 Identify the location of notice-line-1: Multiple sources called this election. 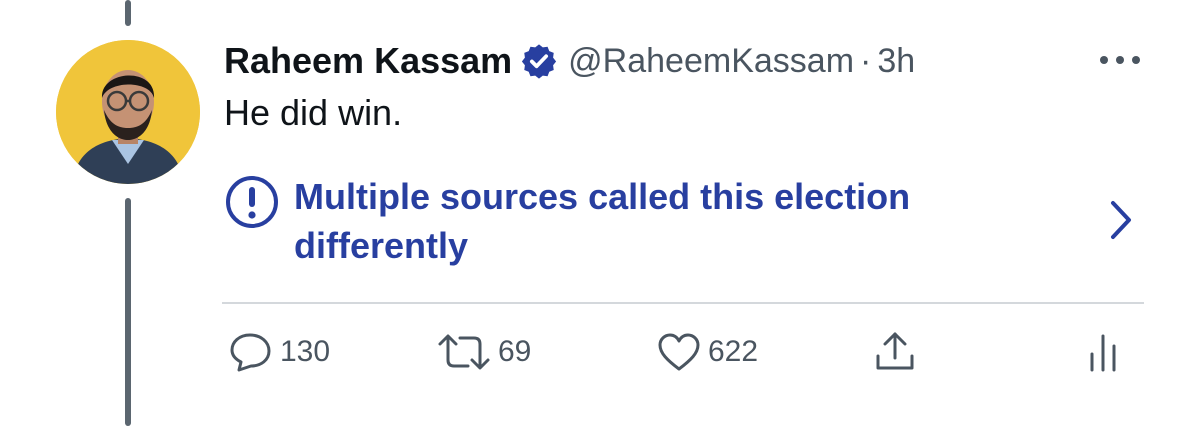
(602, 196).